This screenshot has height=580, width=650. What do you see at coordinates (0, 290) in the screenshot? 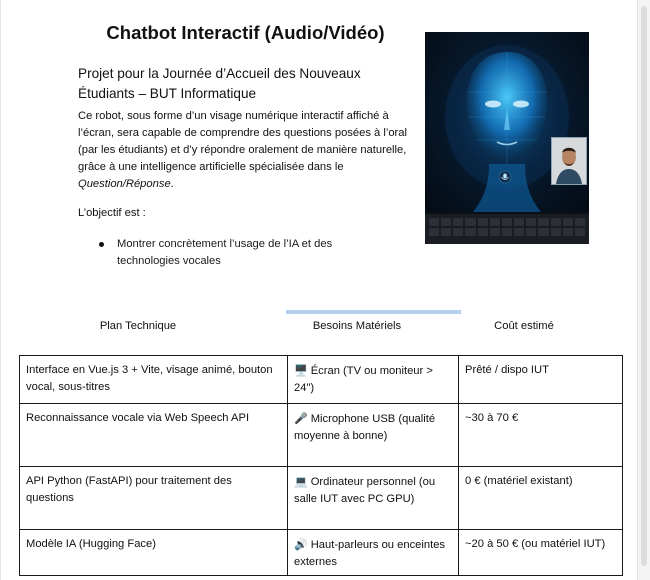
I see `page-edge` at bounding box center [0, 290].